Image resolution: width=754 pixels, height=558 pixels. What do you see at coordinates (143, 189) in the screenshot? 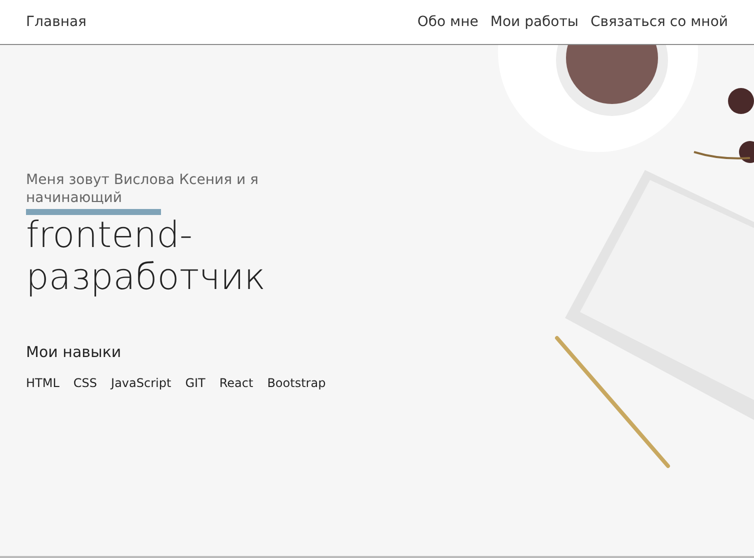
I see `intro-text: Меня зовут Вислова Ксения и я начинающий` at bounding box center [143, 189].